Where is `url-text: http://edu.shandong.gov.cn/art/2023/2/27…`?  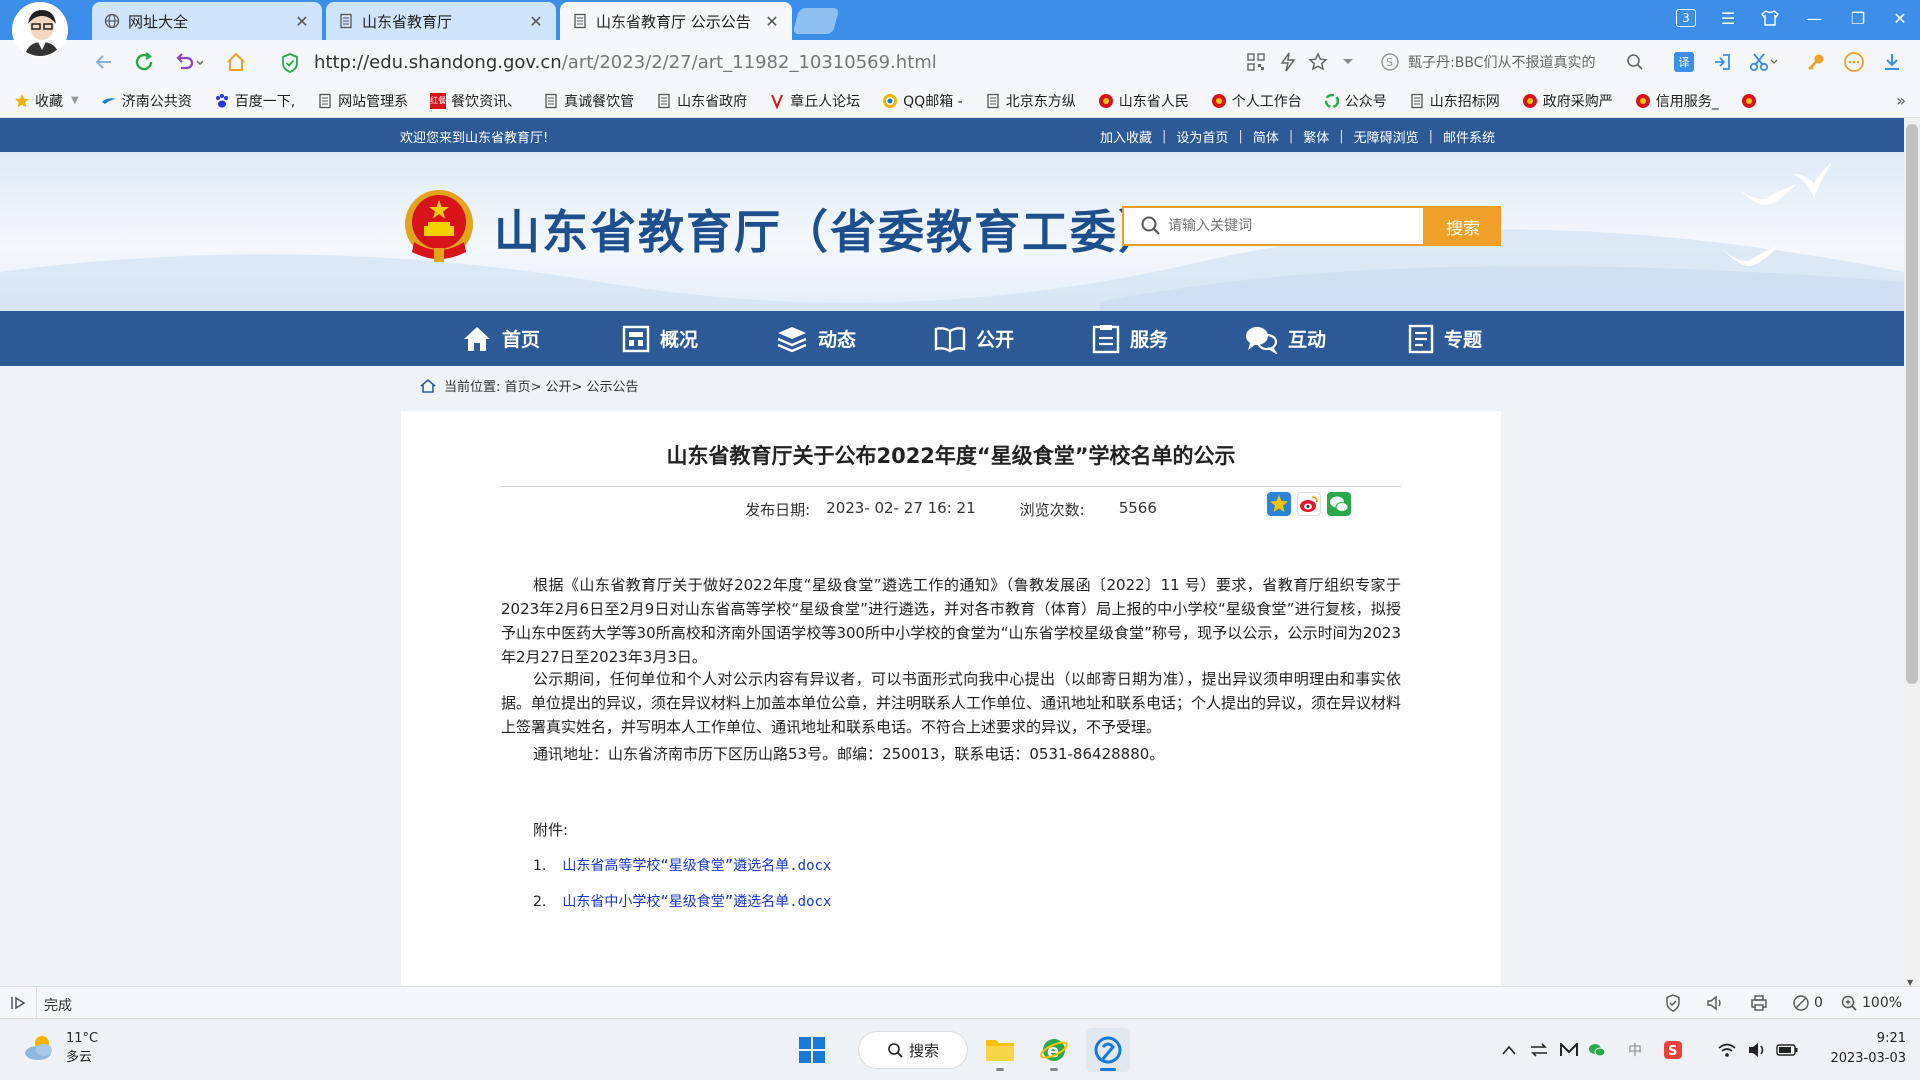
url-text: http://edu.shandong.gov.cn/art/2023/2/27… is located at coordinates (625, 62).